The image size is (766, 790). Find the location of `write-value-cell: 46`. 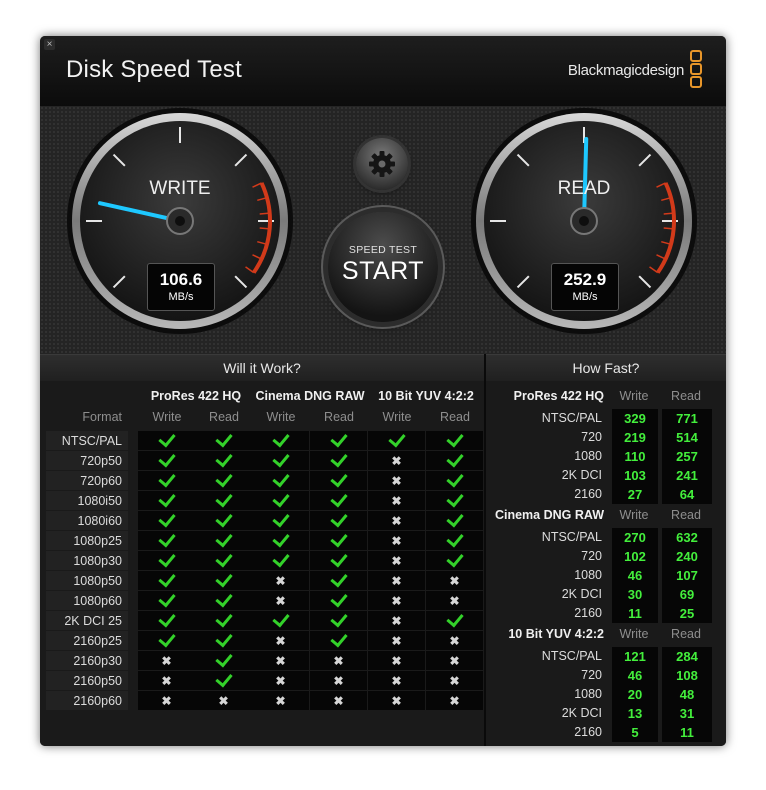

write-value-cell: 46 is located at coordinates (635, 675).